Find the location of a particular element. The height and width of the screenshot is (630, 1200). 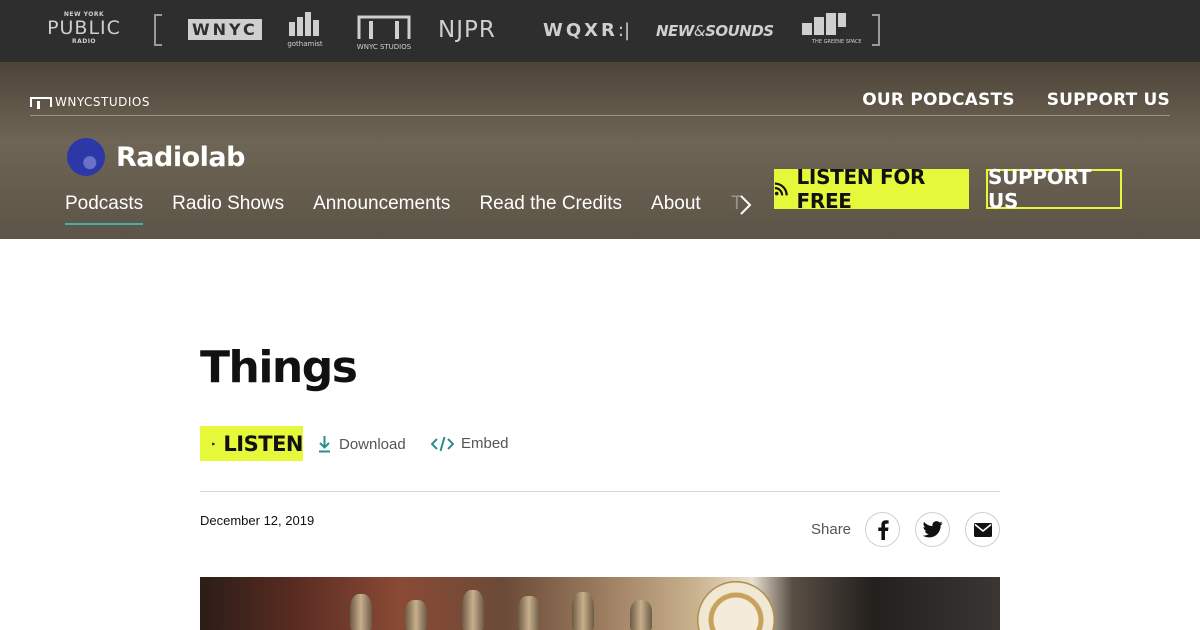

download-icon is located at coordinates (324, 444).